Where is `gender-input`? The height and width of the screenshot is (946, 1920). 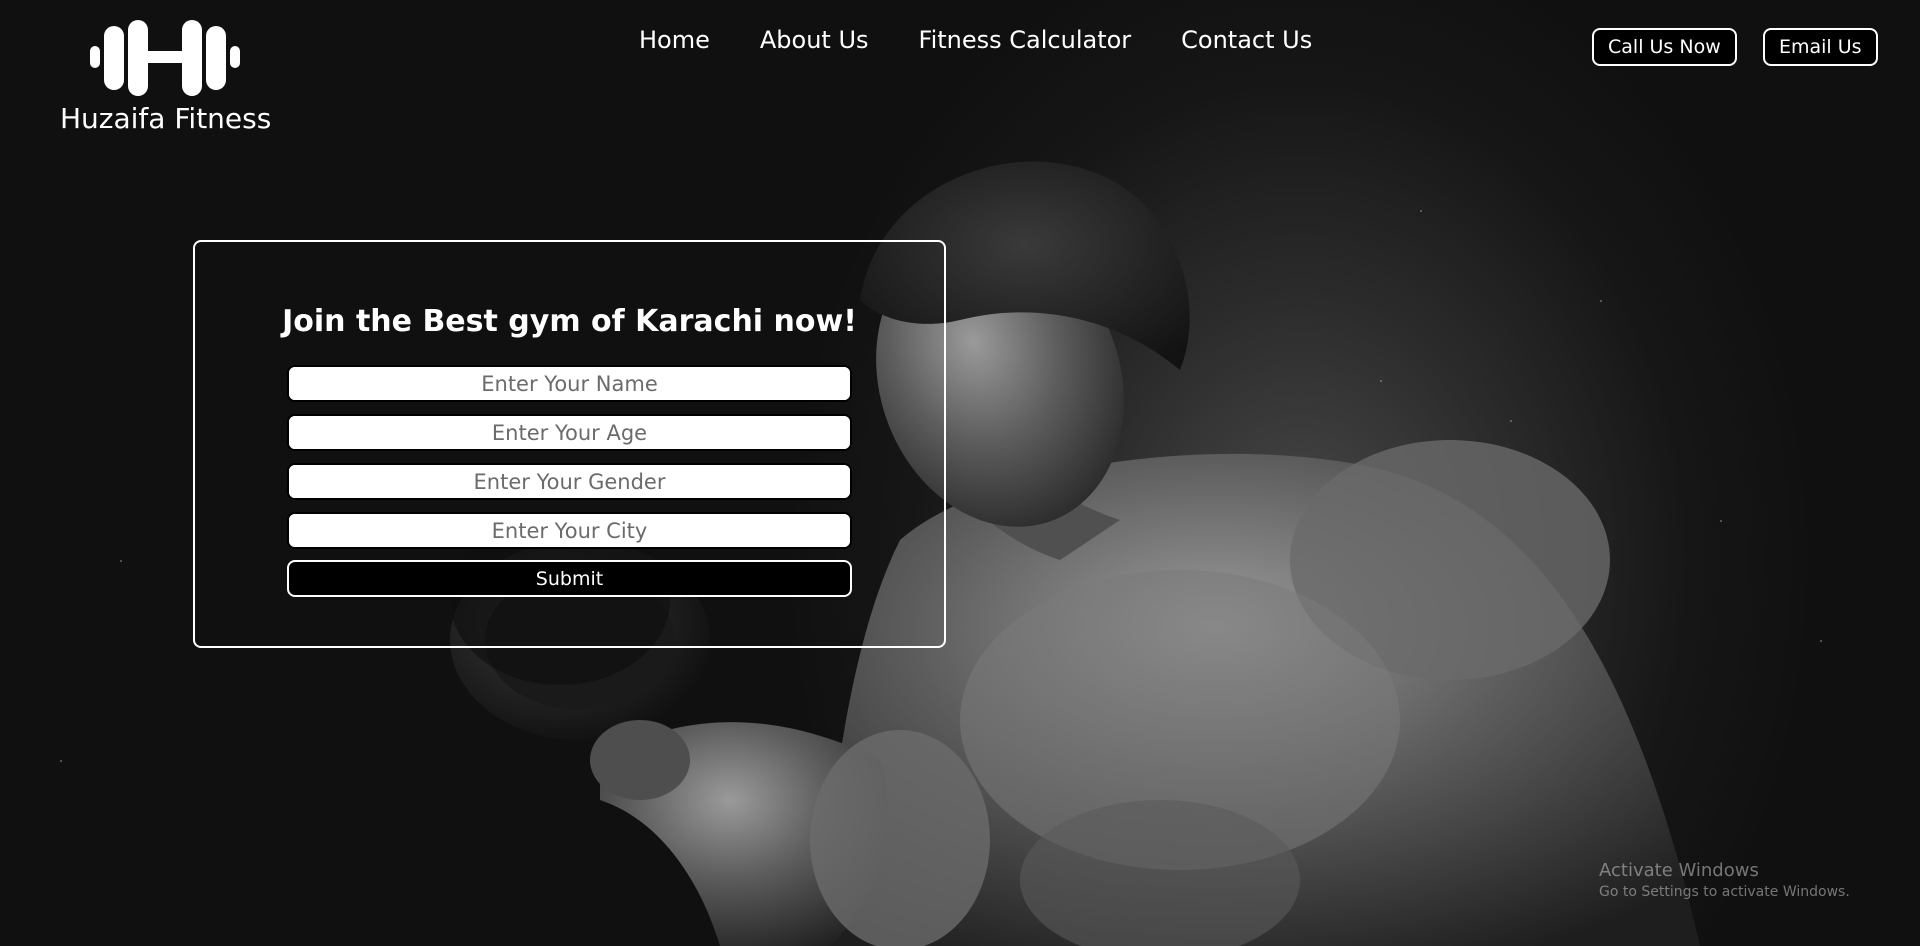 gender-input is located at coordinates (569, 481).